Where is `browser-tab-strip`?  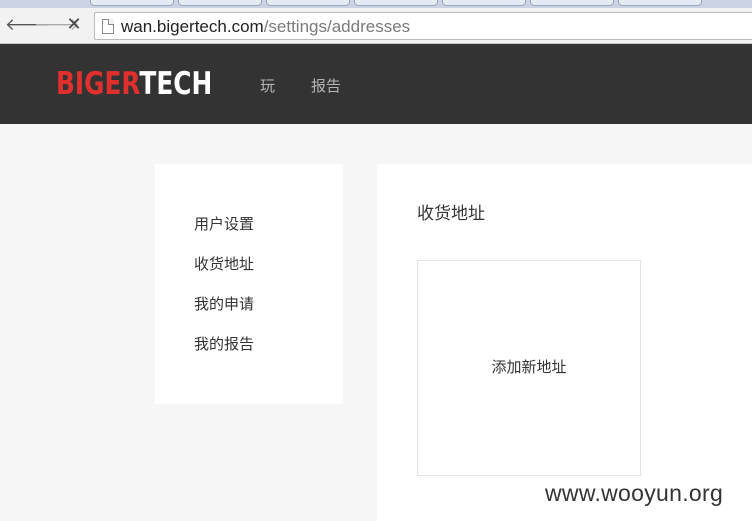
browser-tab-strip is located at coordinates (376, 4).